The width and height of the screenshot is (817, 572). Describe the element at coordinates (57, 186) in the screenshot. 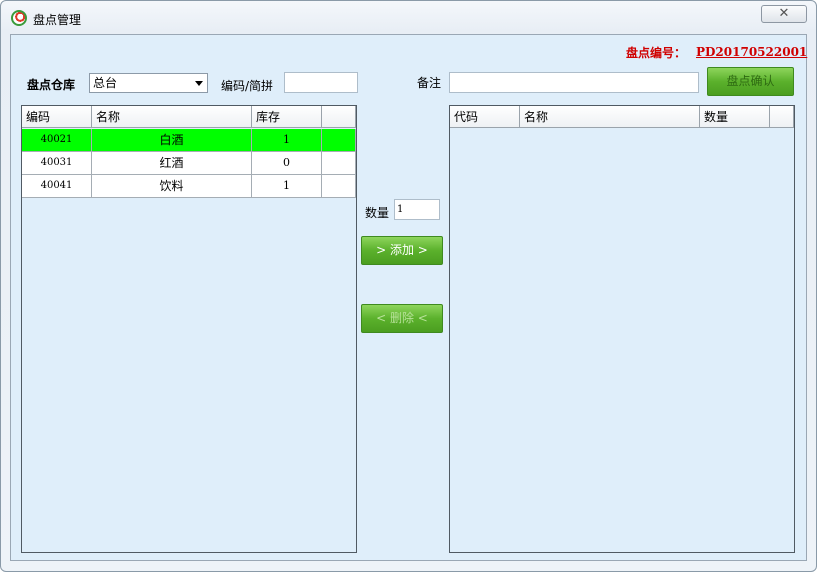

I see `cell-code: 40041` at that location.